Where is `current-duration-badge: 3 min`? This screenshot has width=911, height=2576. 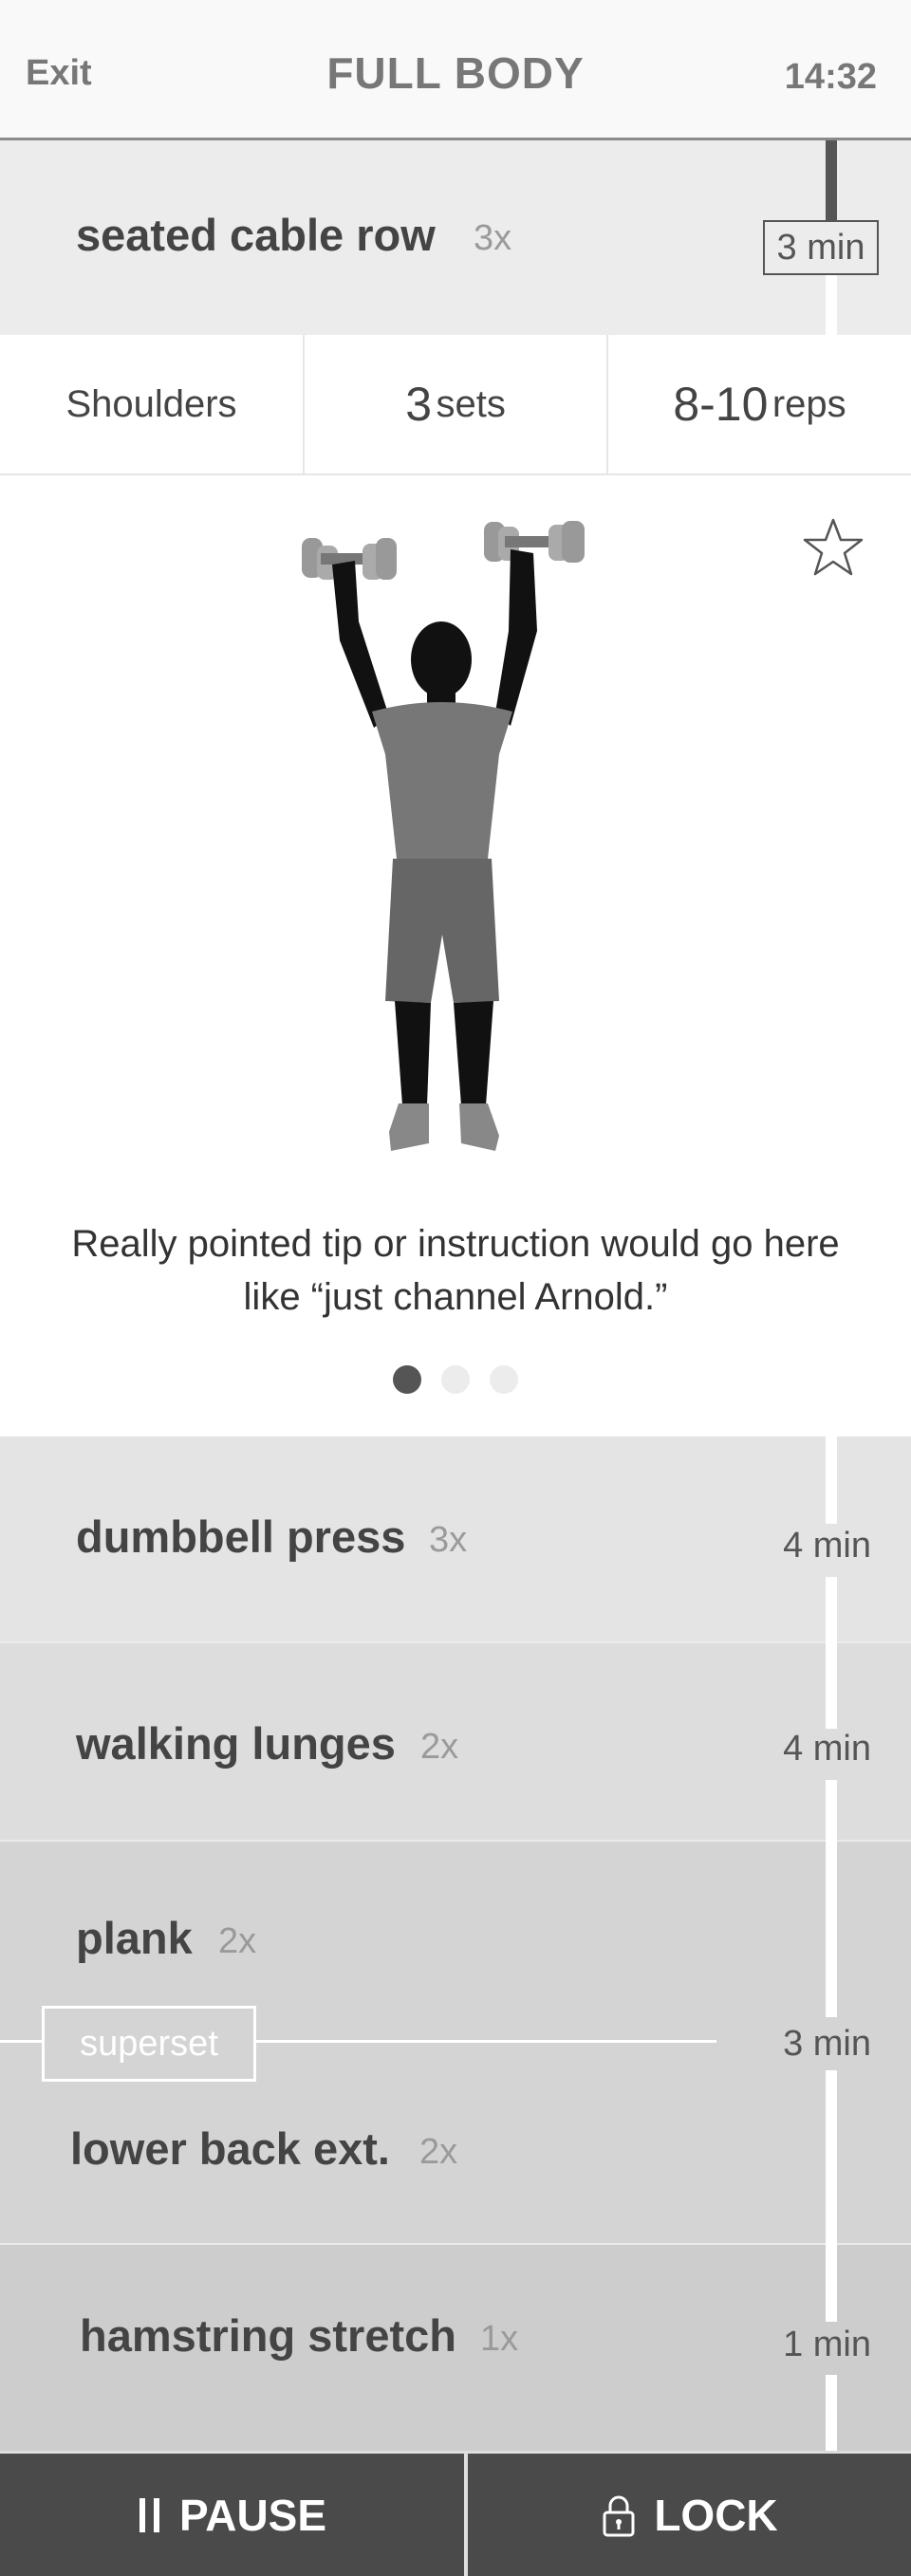 current-duration-badge: 3 min is located at coordinates (821, 247).